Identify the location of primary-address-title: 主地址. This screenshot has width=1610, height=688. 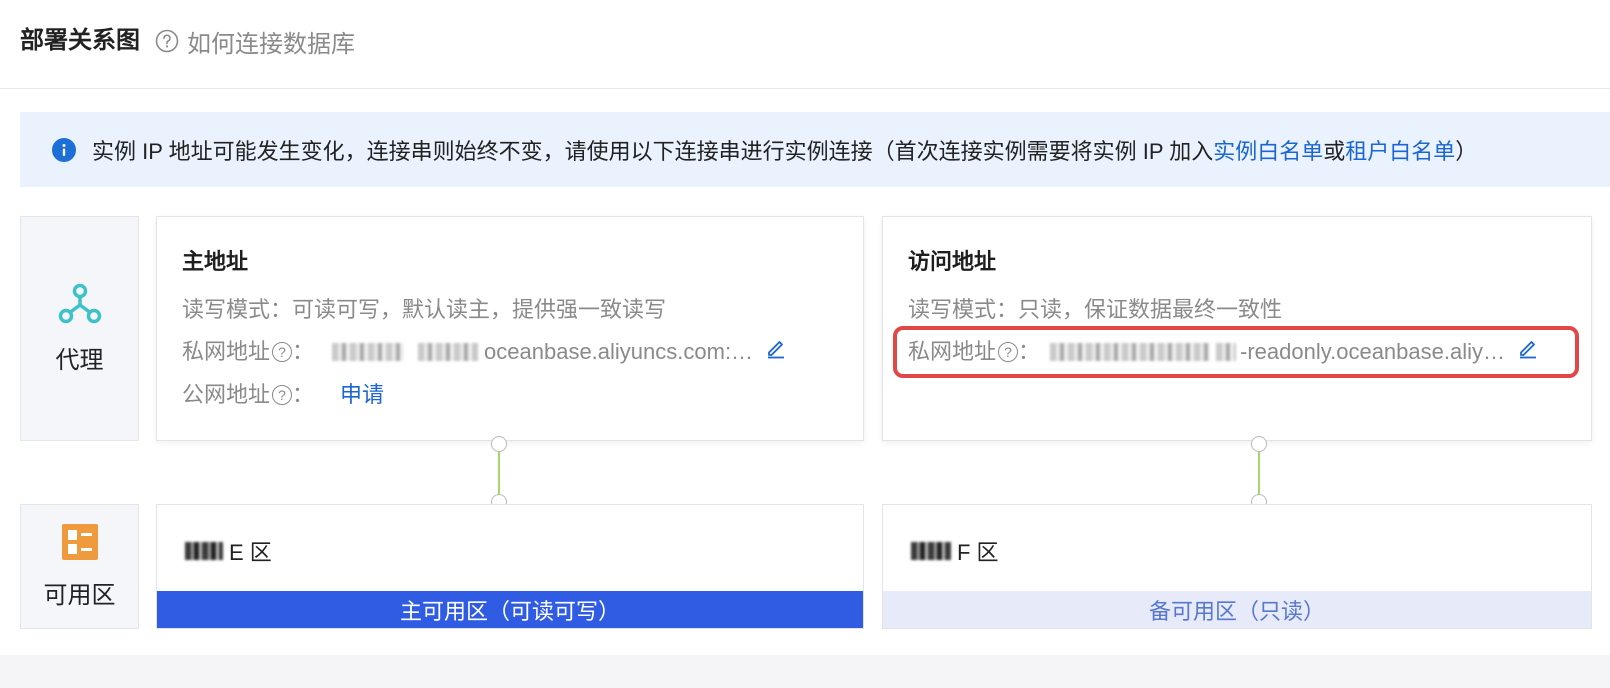
(215, 261).